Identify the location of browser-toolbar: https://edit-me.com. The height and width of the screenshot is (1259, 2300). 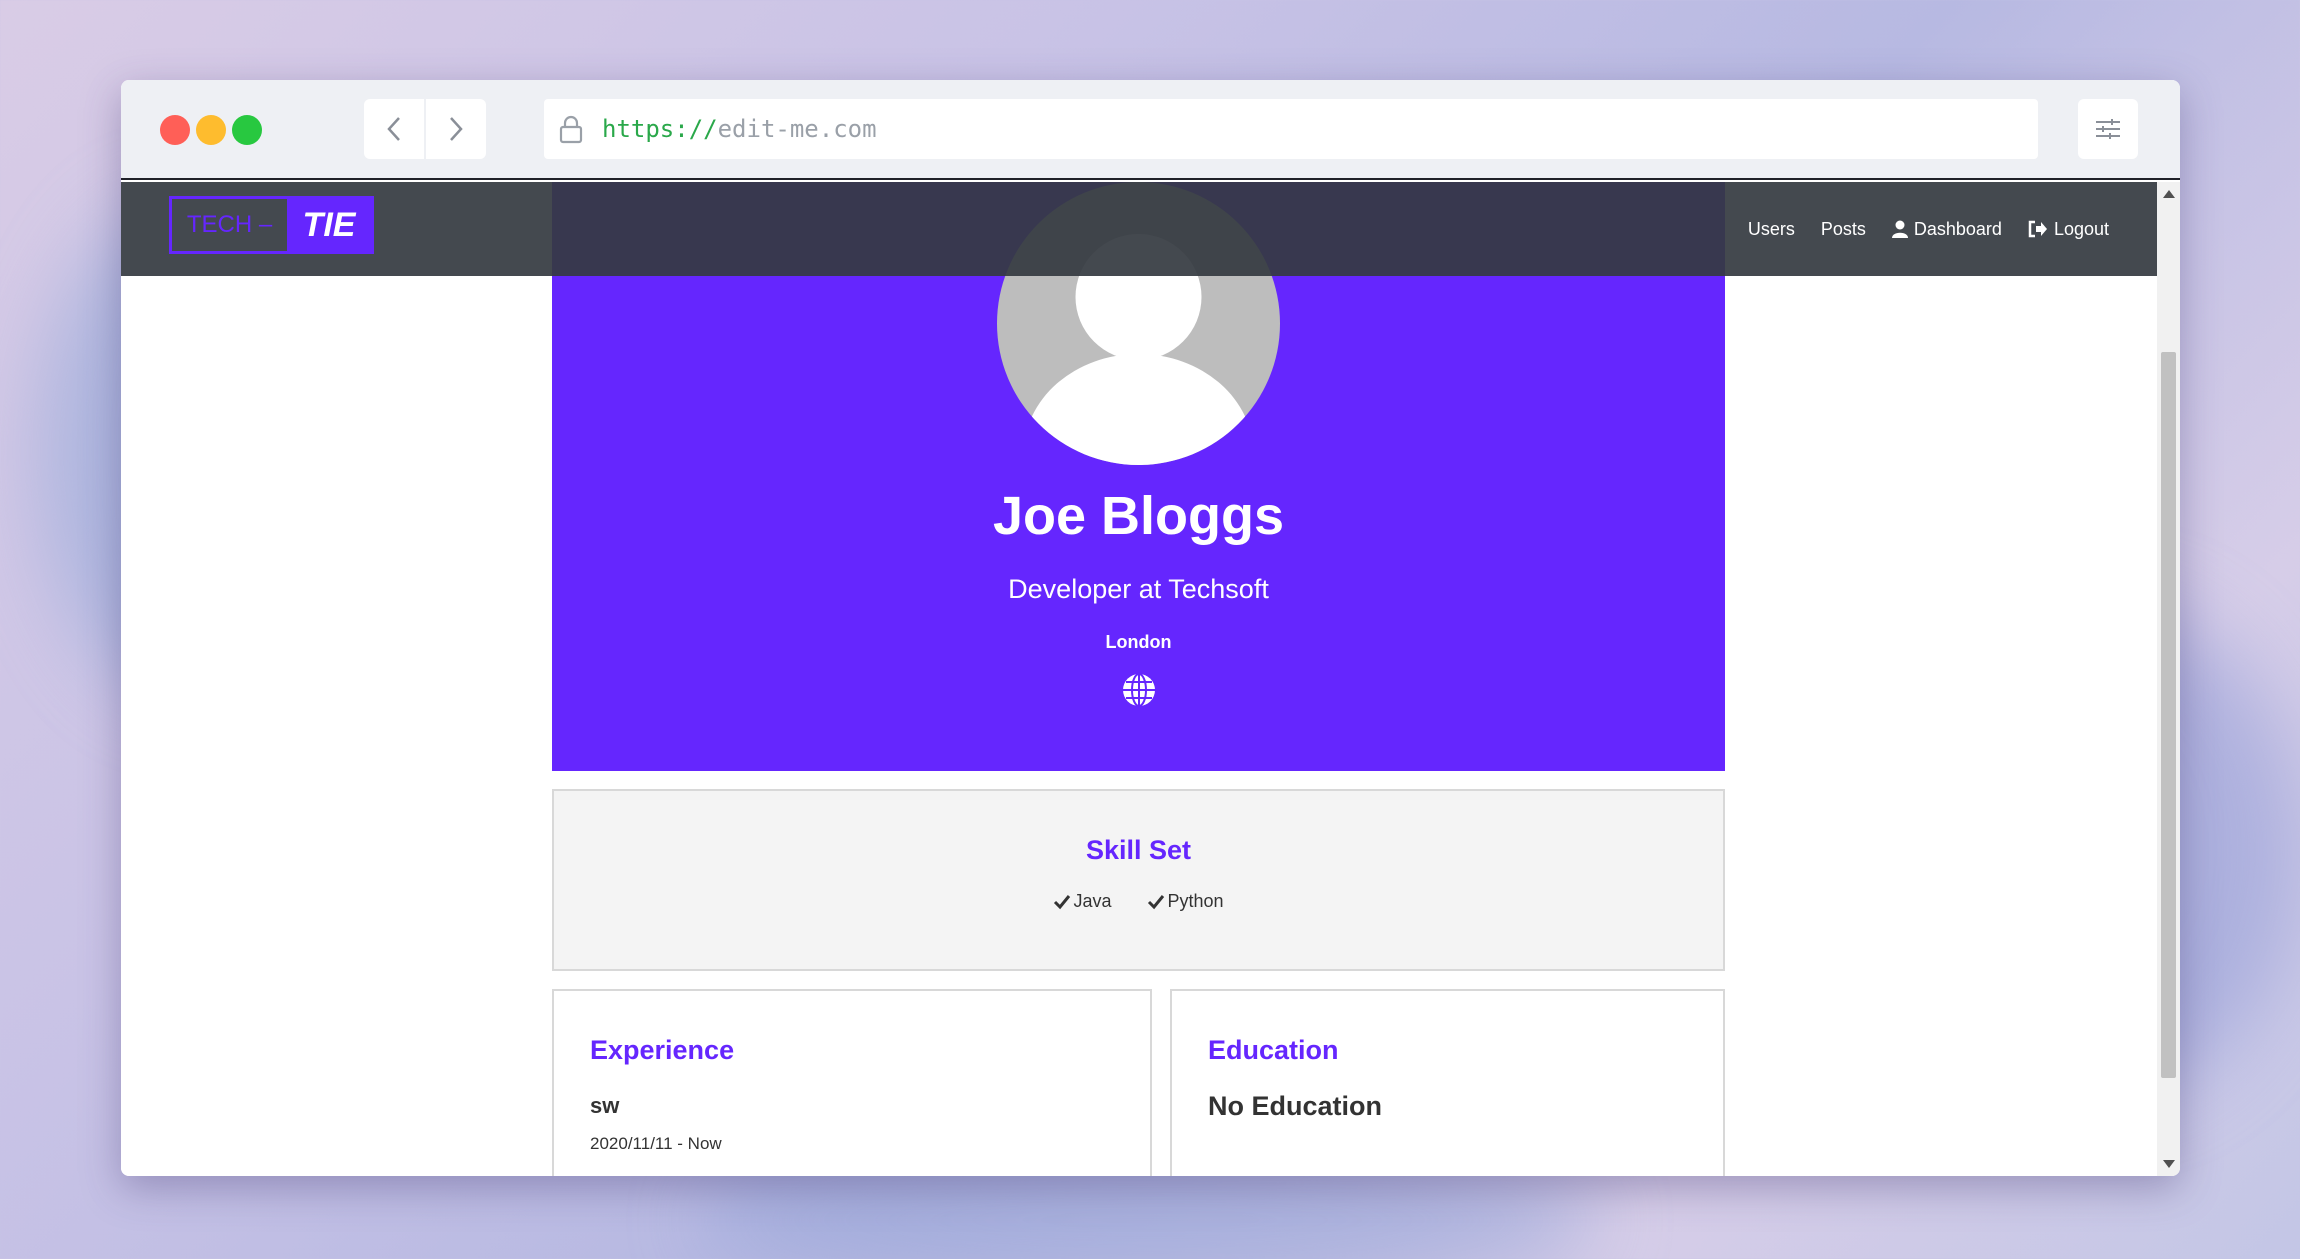
(1150, 130).